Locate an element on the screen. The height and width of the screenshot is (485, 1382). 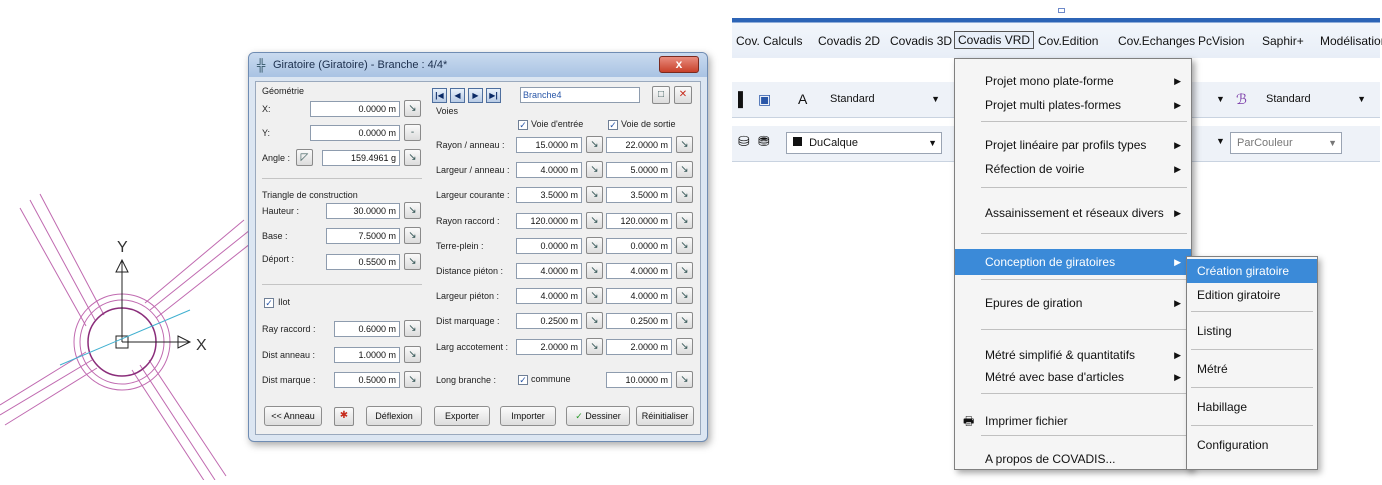
pick-hauteur-icon: ↘ is located at coordinates (412, 210).